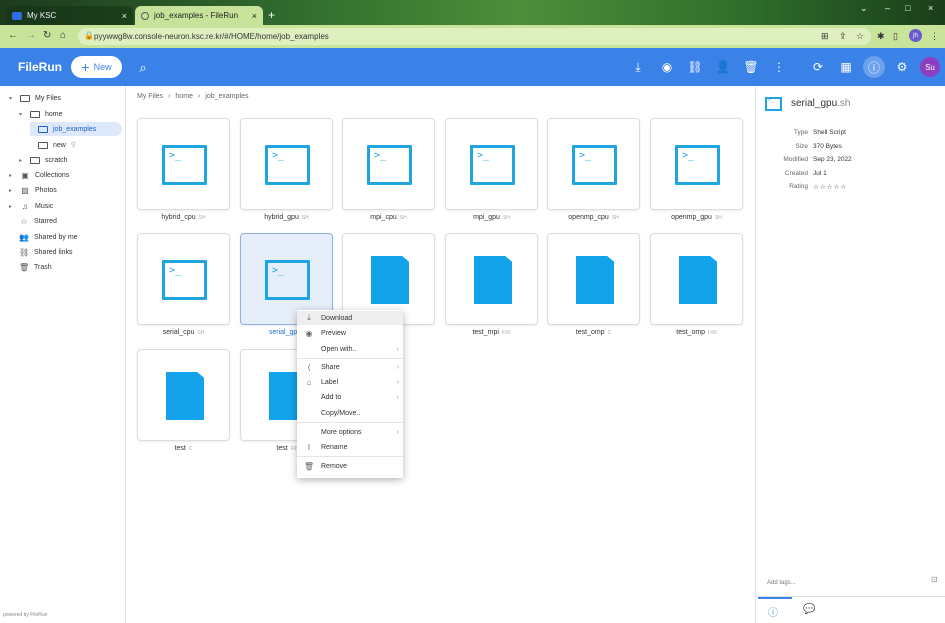 The image size is (945, 623). Describe the element at coordinates (593, 332) in the screenshot. I see `file-name-label: test_omp C` at that location.